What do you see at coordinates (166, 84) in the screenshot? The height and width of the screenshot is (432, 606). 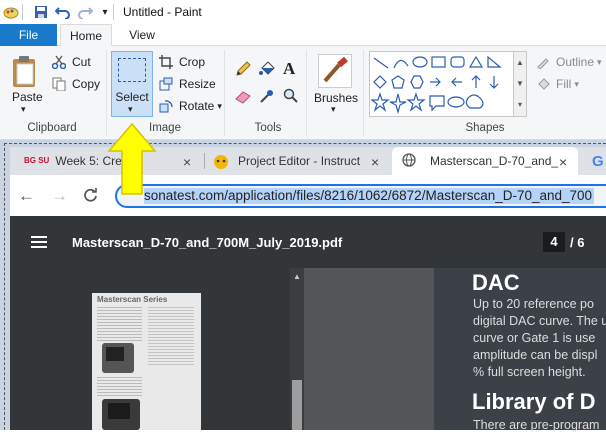 I see `resize-icon` at bounding box center [166, 84].